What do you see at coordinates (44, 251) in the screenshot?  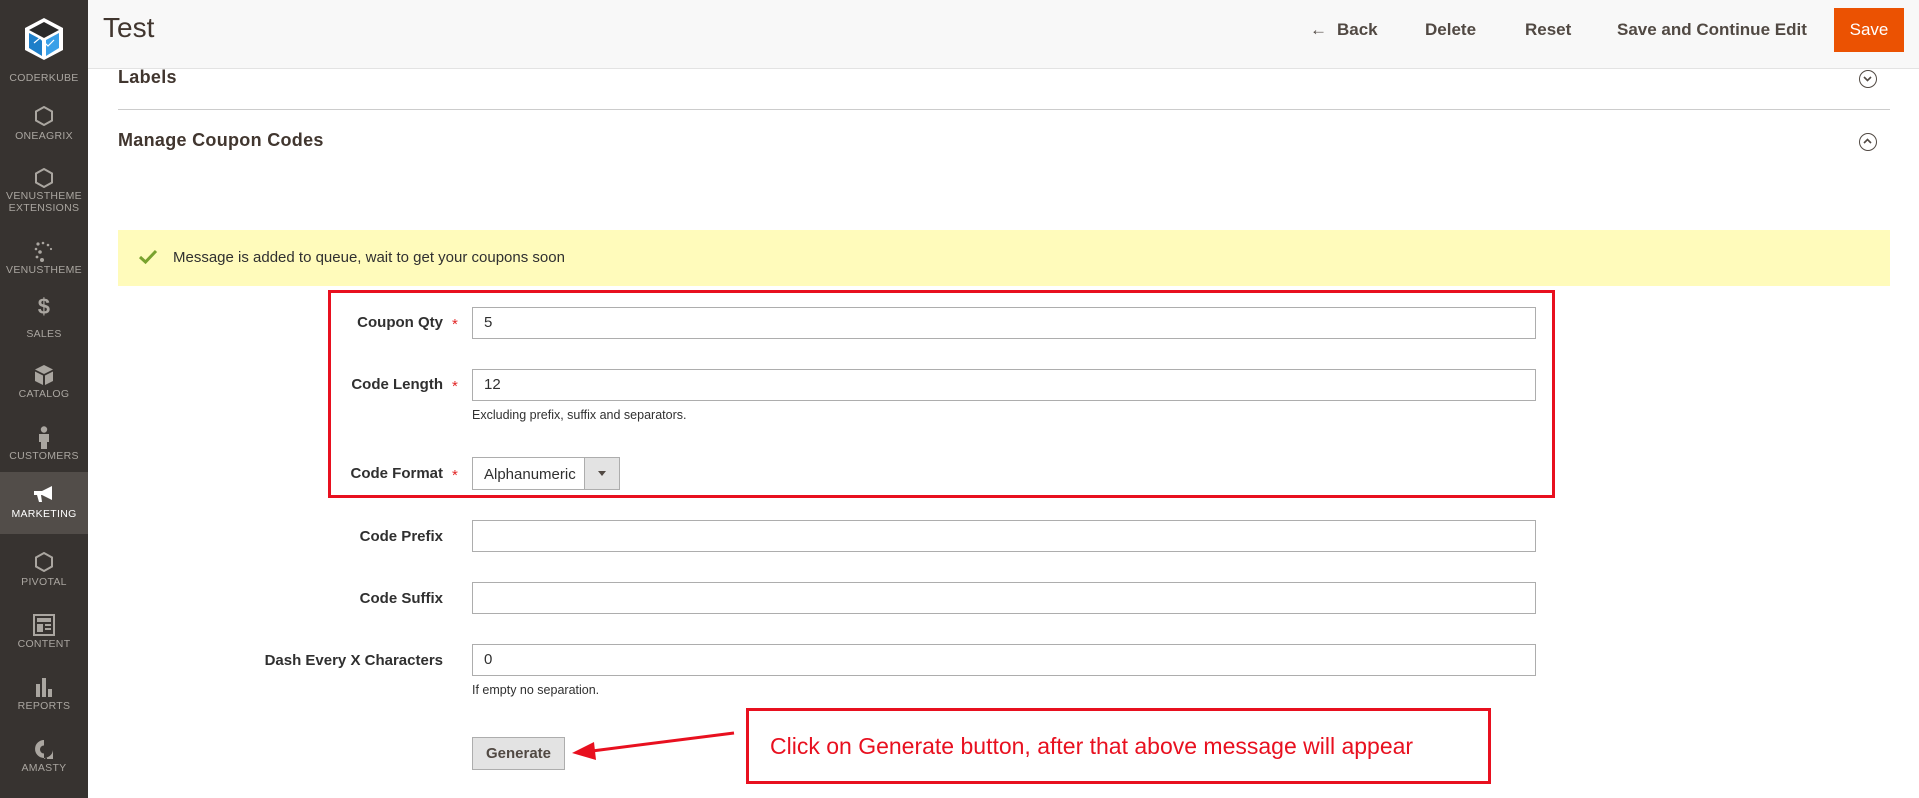 I see `sparkle-icon` at bounding box center [44, 251].